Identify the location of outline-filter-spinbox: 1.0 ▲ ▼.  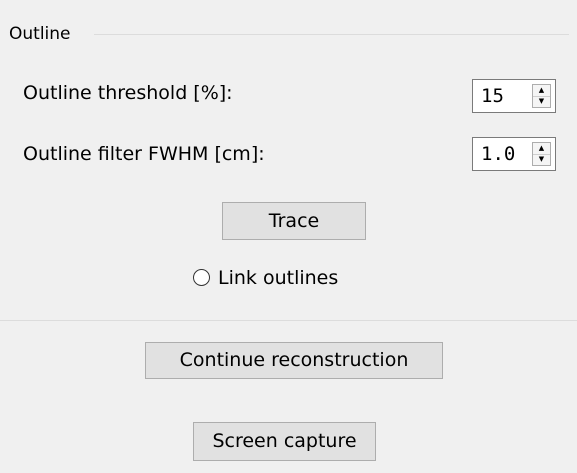
(514, 154).